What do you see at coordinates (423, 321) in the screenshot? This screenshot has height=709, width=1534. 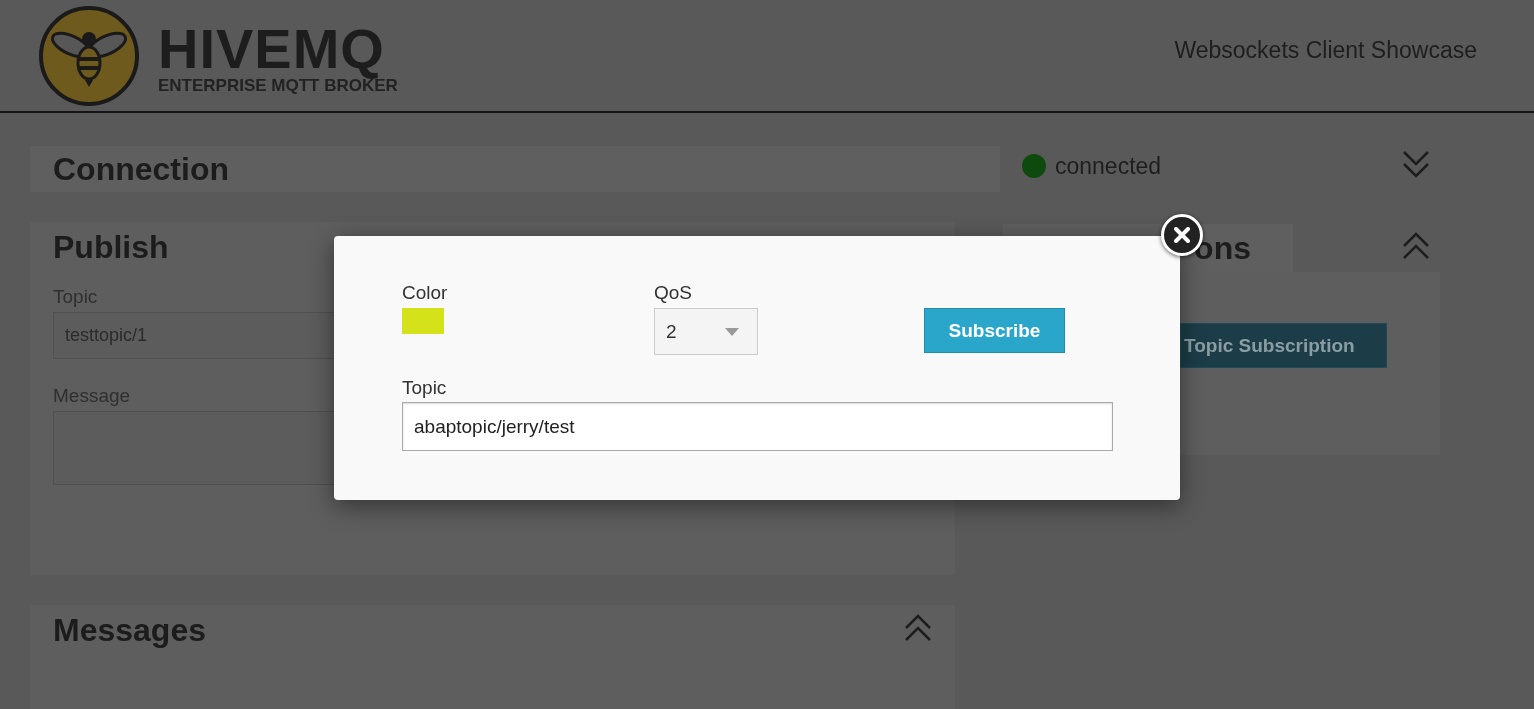 I see `color-swatch` at bounding box center [423, 321].